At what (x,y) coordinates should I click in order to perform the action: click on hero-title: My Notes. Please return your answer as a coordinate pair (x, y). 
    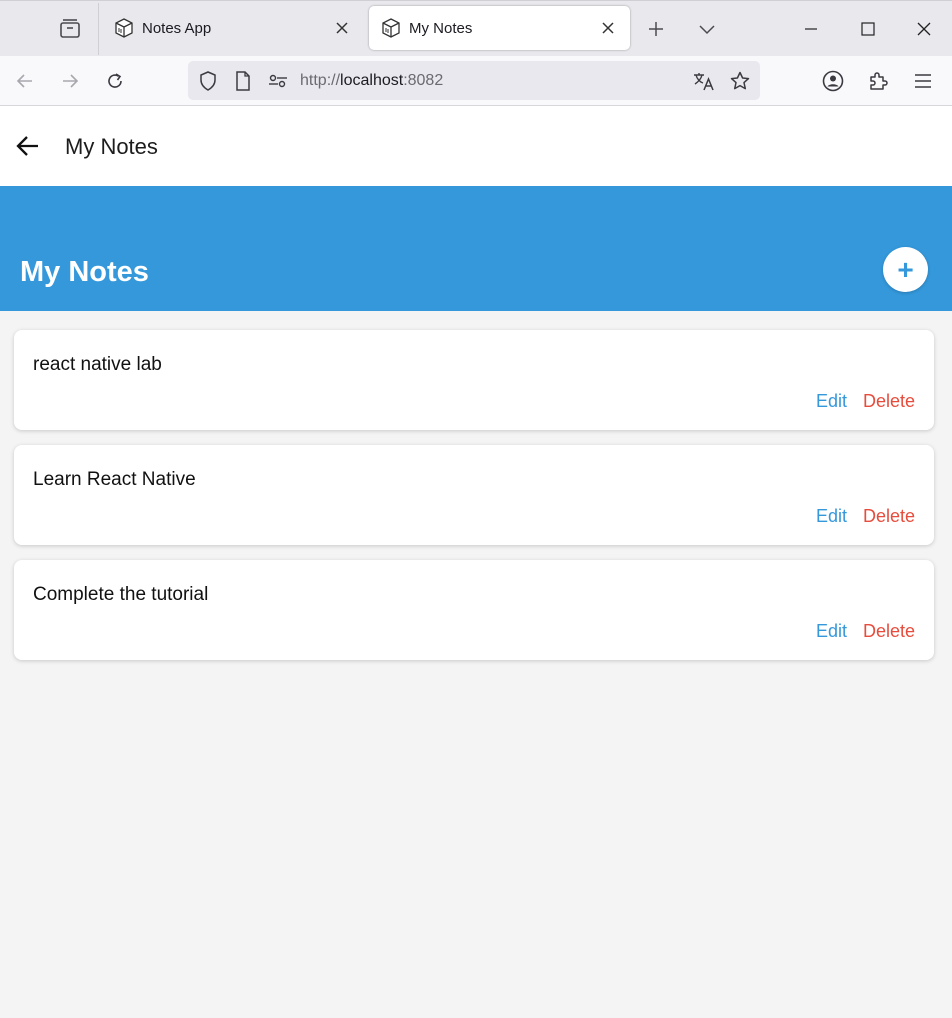
    Looking at the image, I should click on (84, 272).